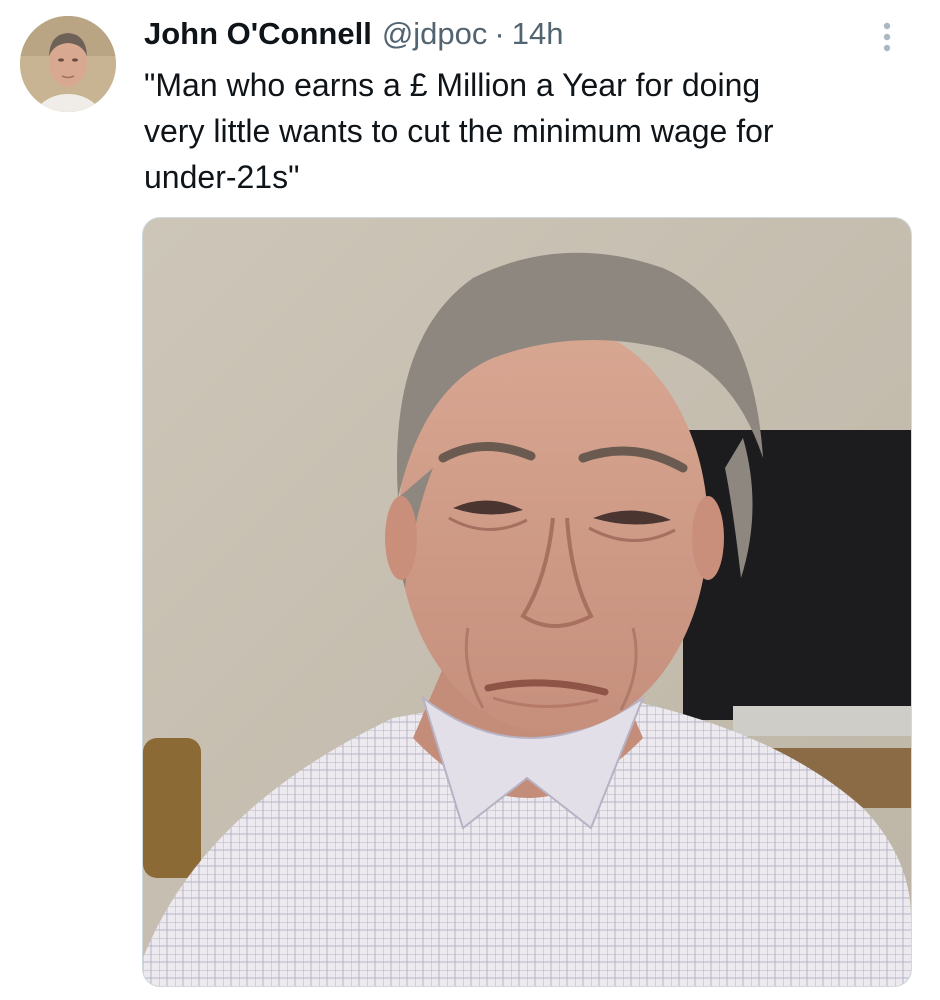 The width and height of the screenshot is (940, 1000). I want to click on more-options-button, so click(887, 36).